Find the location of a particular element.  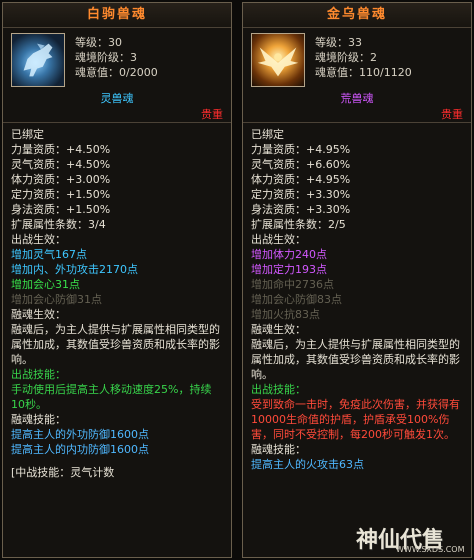

card-header: 等级：33 魂境阶级：2 魂意值：110/1120 is located at coordinates (357, 58).